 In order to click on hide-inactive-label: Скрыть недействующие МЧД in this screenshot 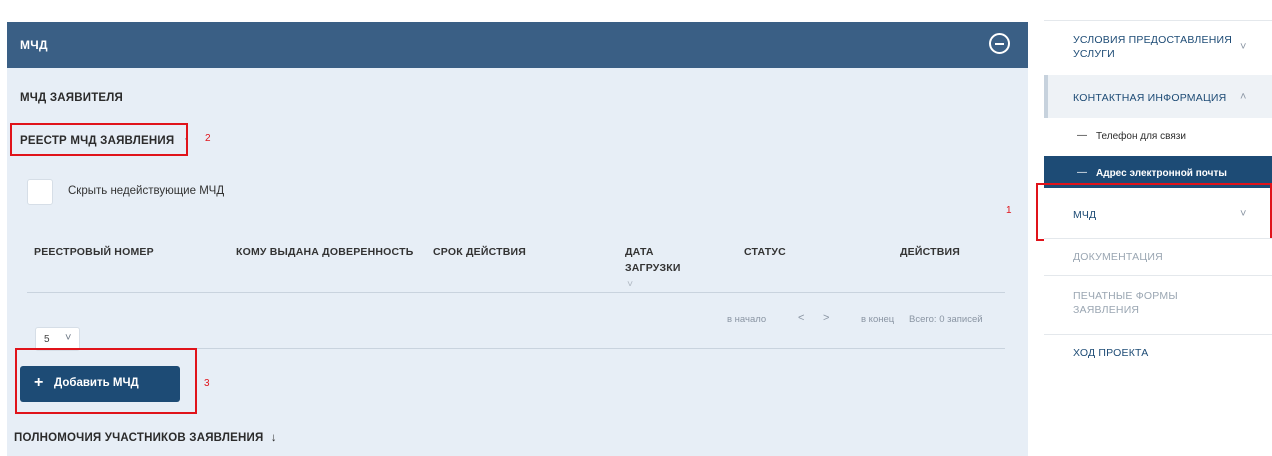, I will do `click(146, 191)`.